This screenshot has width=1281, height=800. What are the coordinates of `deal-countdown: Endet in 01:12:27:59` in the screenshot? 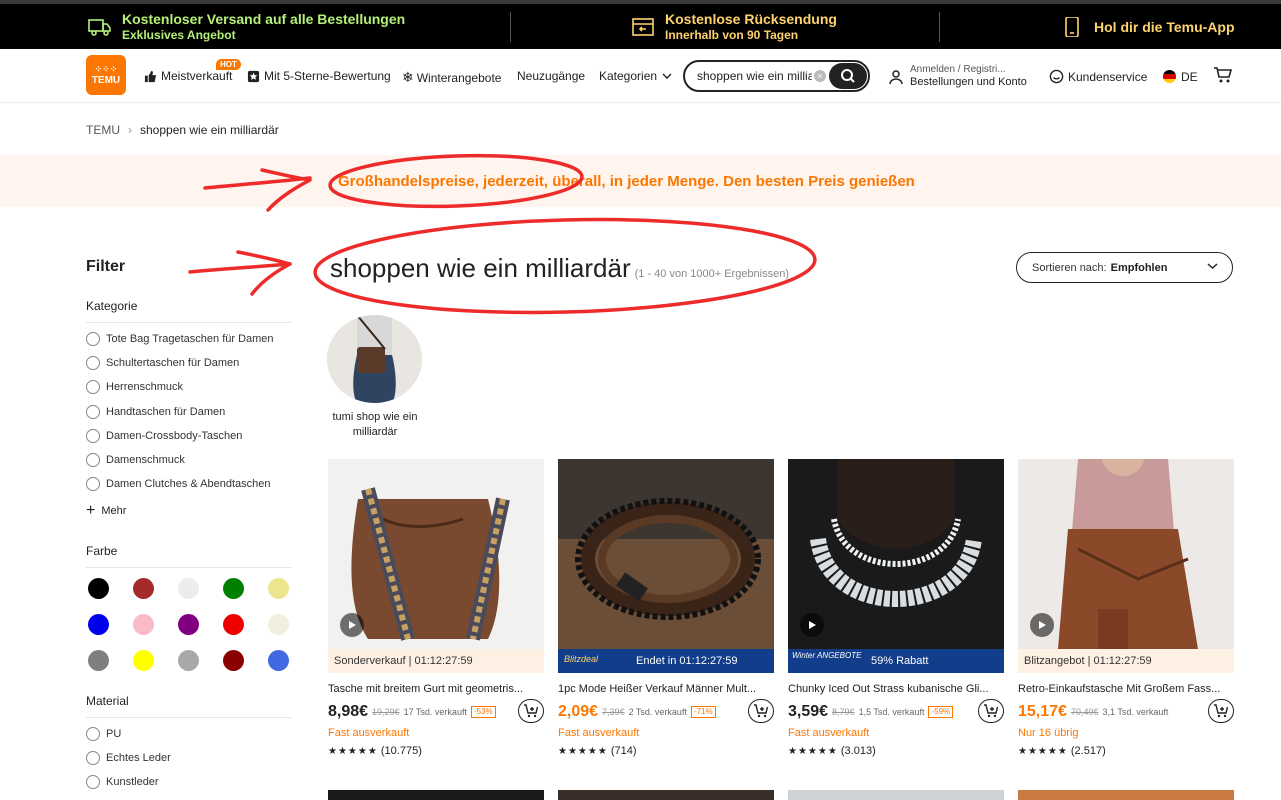 It's located at (687, 661).